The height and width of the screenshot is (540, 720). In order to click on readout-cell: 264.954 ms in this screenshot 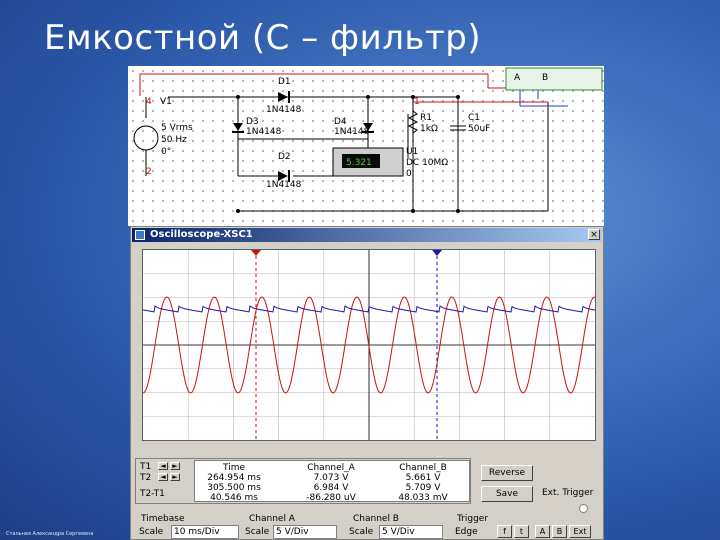, I will do `click(234, 478)`.